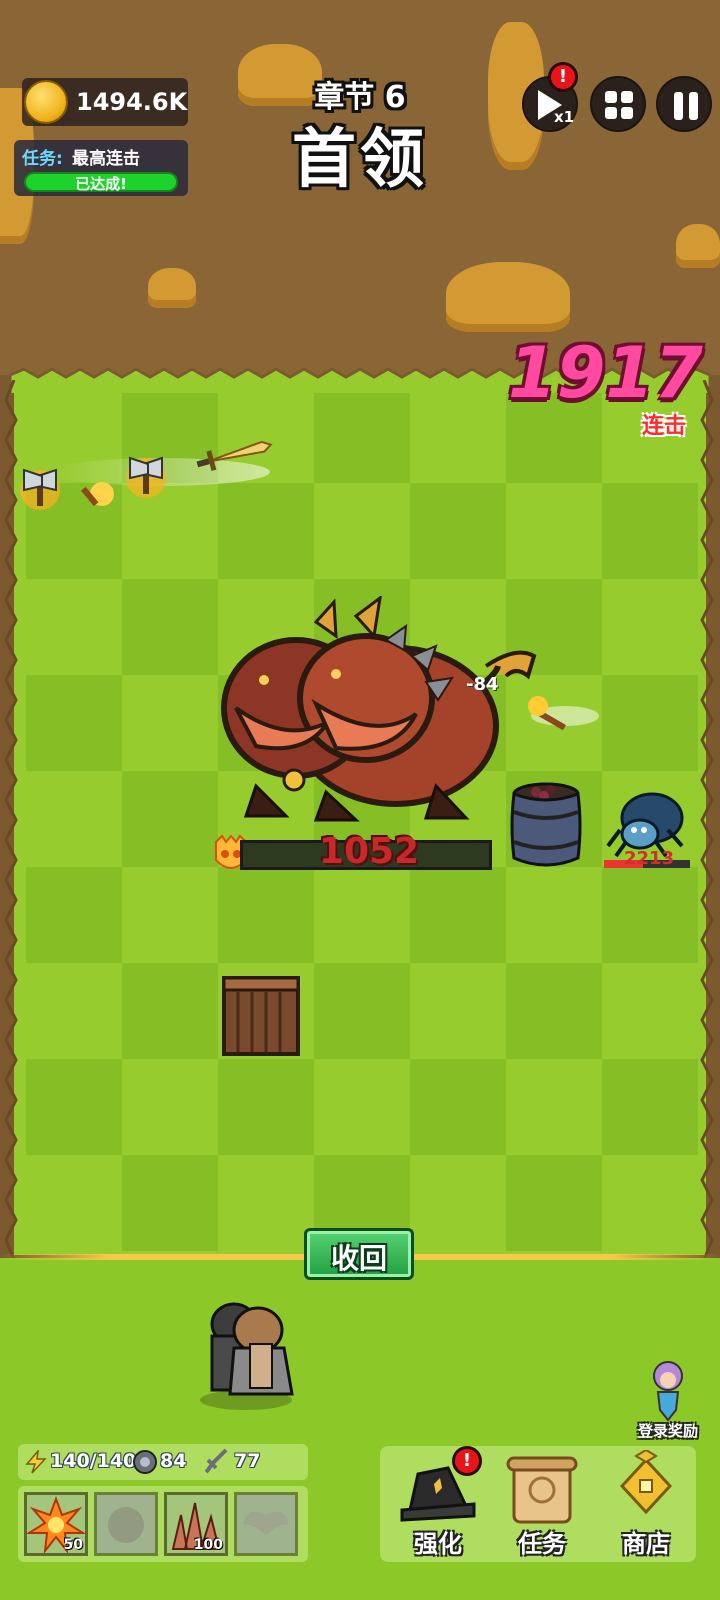  I want to click on login-reward-button: 登录奖励, so click(667, 1402).